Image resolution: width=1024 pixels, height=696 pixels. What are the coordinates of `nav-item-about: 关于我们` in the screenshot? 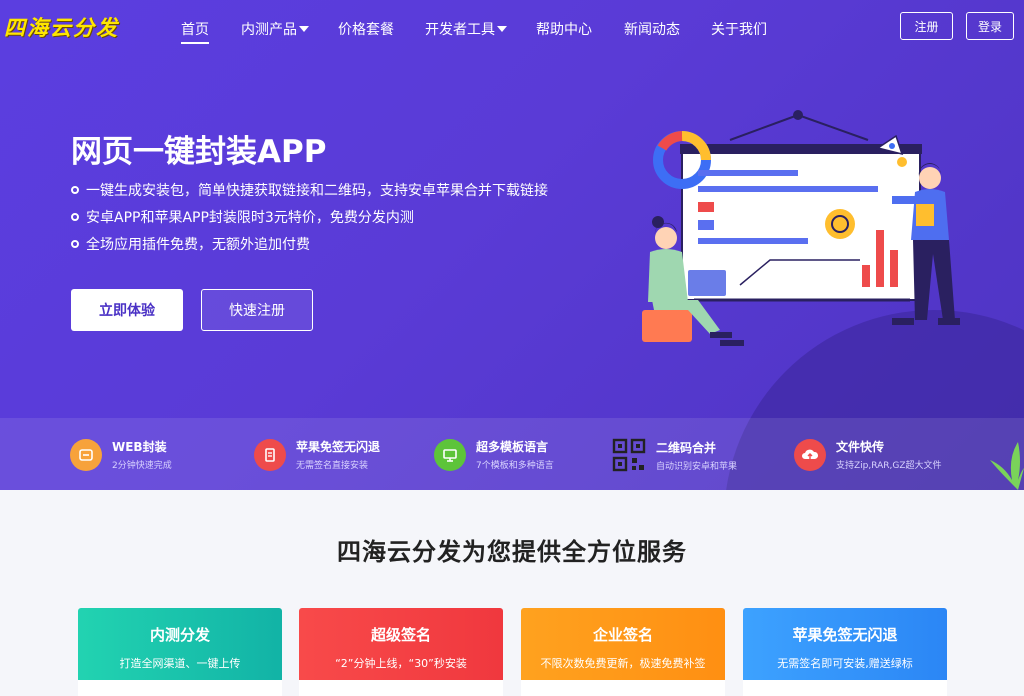 It's located at (739, 29).